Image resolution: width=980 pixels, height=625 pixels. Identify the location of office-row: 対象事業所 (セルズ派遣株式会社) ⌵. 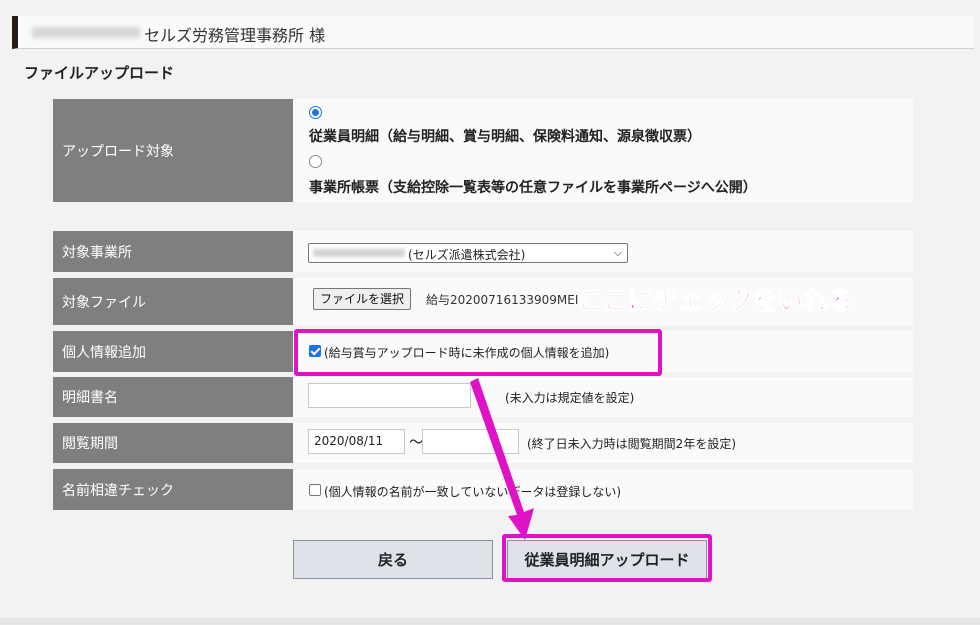
(483, 251).